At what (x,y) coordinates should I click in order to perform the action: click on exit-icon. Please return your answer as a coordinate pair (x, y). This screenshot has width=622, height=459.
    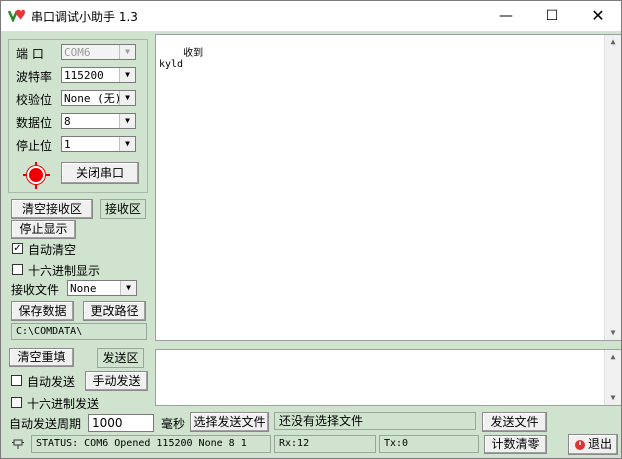
    Looking at the image, I should click on (580, 445).